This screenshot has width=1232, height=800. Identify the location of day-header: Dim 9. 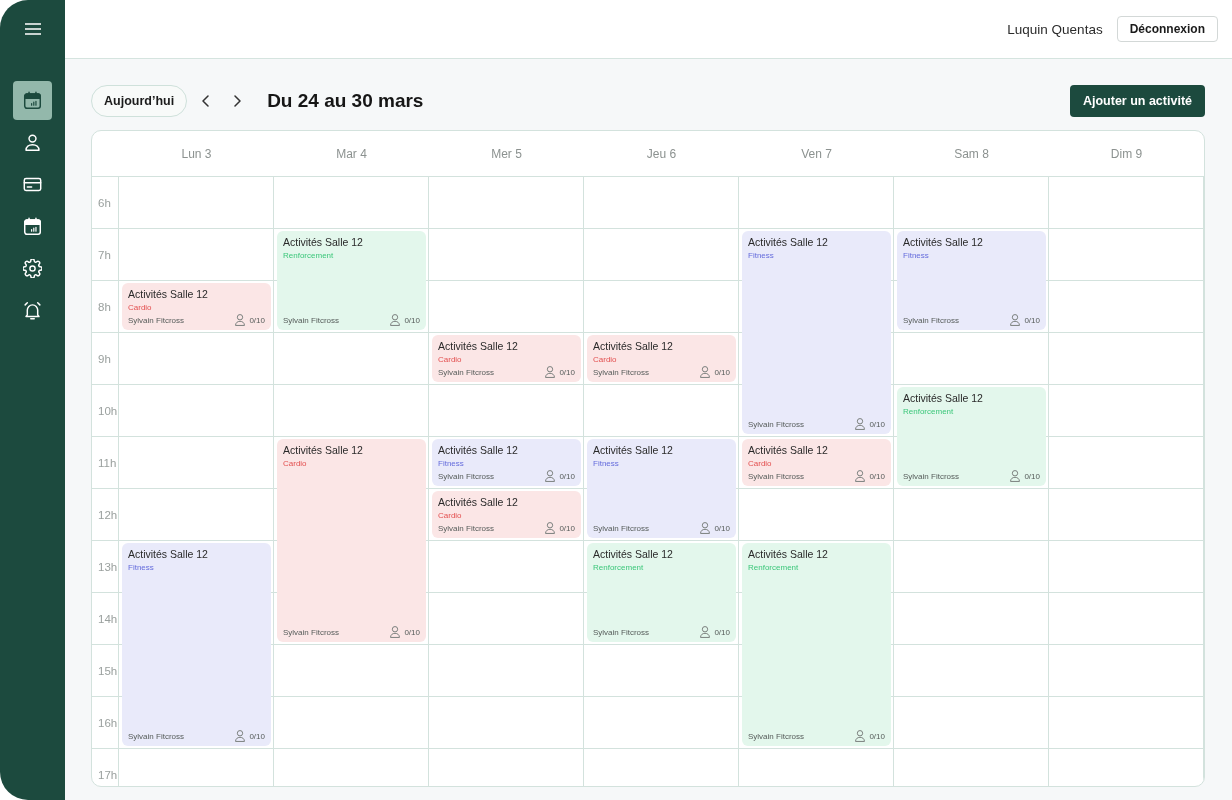
(1126, 153).